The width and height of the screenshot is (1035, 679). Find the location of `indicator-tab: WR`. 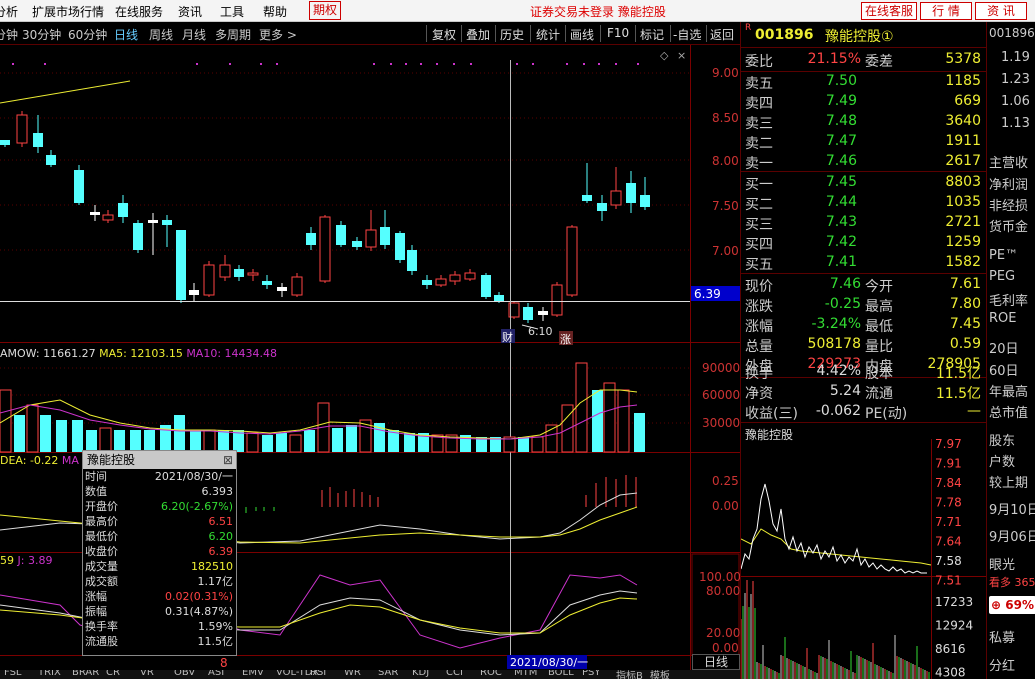

indicator-tab: WR is located at coordinates (352, 674).